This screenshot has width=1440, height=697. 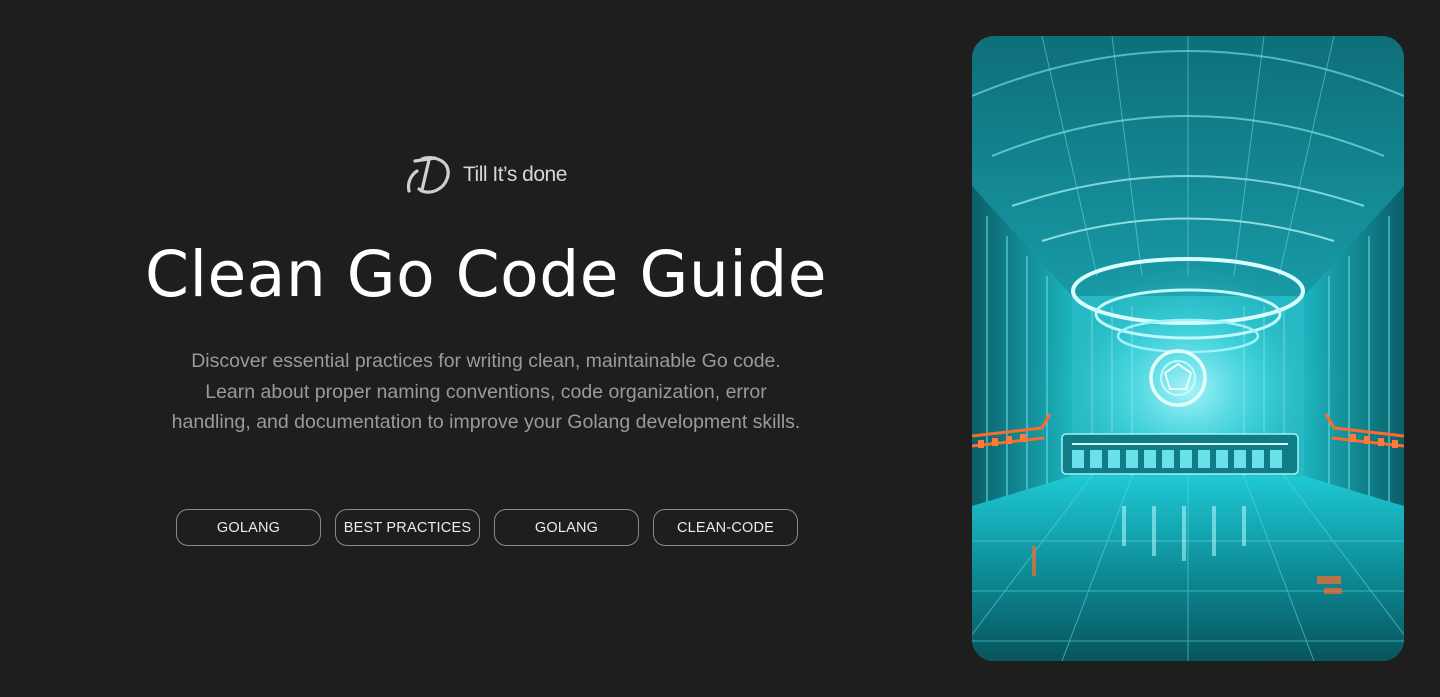 What do you see at coordinates (248, 527) in the screenshot?
I see `tag-golang: GOLANG` at bounding box center [248, 527].